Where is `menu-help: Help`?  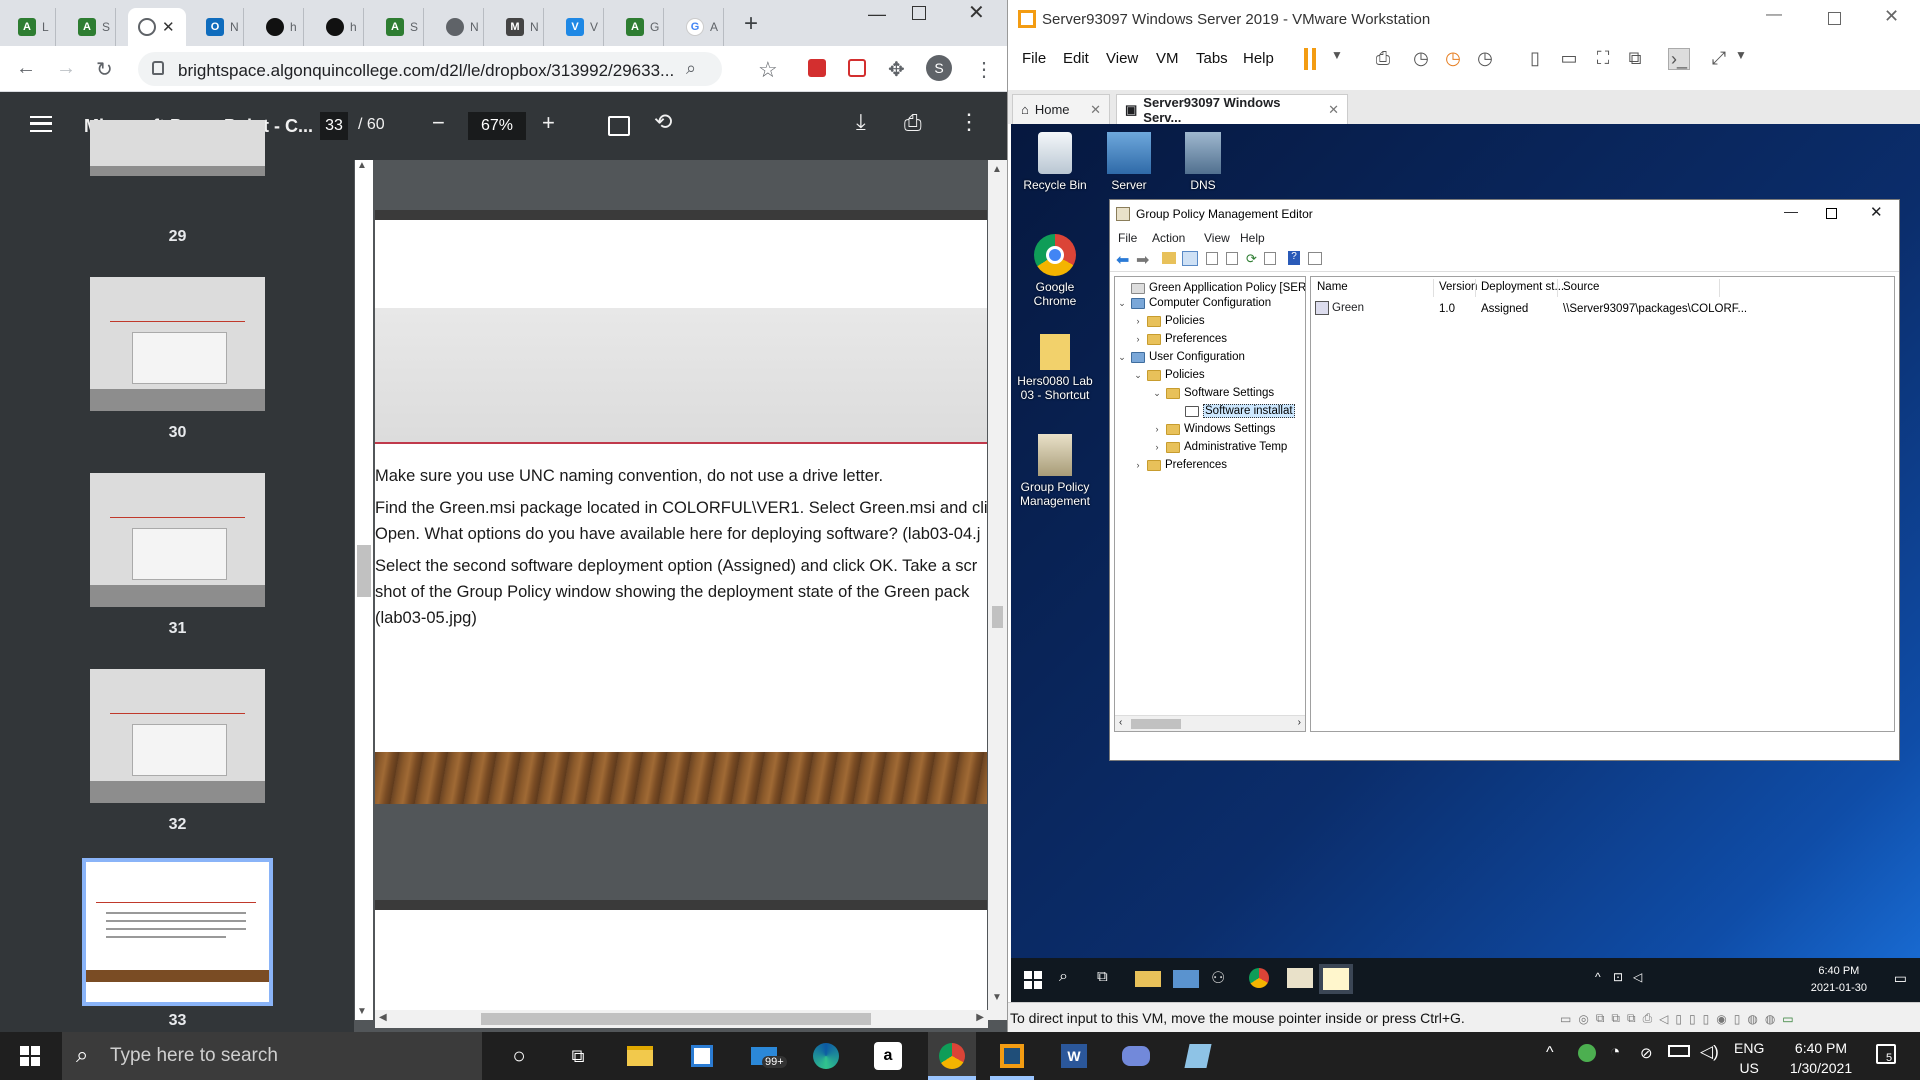
menu-help: Help is located at coordinates (1258, 58).